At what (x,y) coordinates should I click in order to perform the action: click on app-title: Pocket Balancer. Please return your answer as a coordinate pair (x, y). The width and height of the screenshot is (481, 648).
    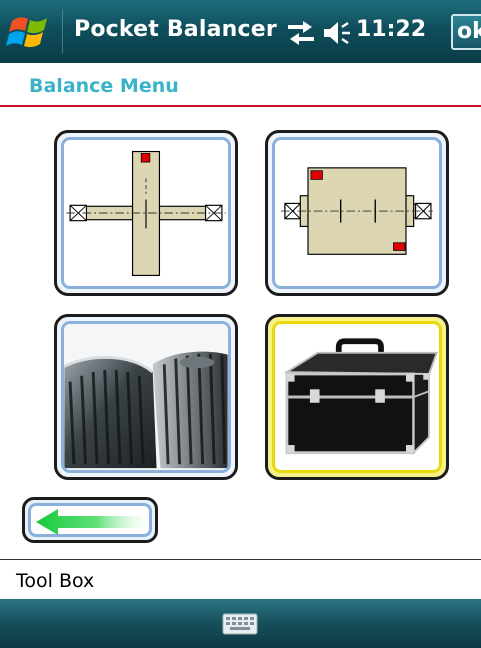
    Looking at the image, I should click on (175, 29).